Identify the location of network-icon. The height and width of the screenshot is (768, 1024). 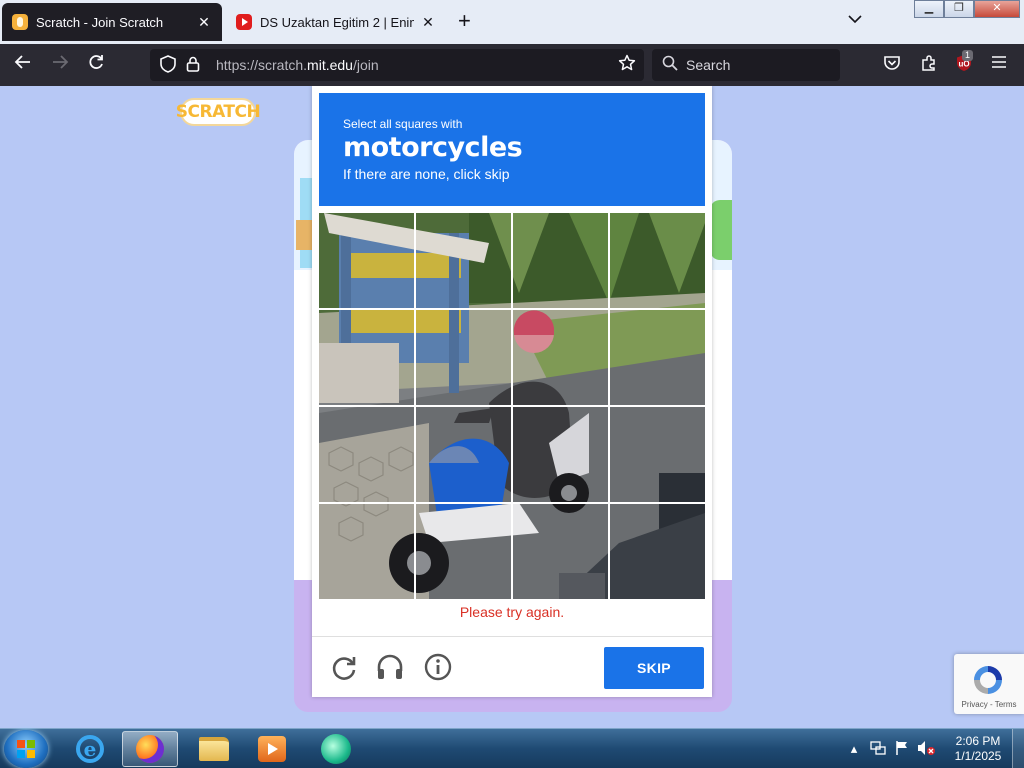
(878, 749).